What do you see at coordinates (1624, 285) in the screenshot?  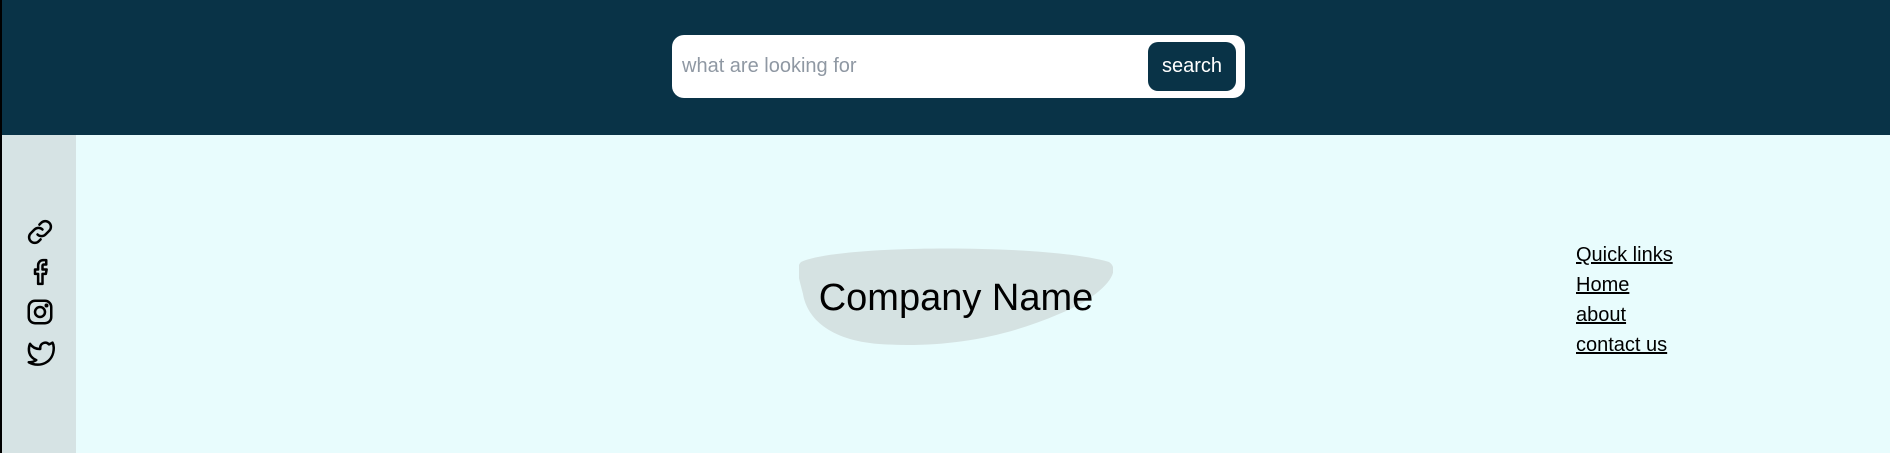 I see `quick-link-home: Home` at bounding box center [1624, 285].